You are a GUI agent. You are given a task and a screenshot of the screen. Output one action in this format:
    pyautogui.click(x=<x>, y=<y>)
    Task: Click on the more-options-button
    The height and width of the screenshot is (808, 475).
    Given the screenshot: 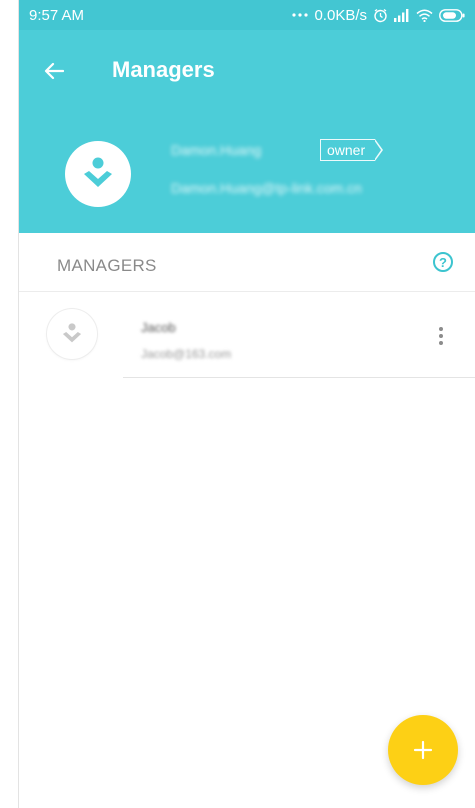 What is the action you would take?
    pyautogui.click(x=441, y=336)
    